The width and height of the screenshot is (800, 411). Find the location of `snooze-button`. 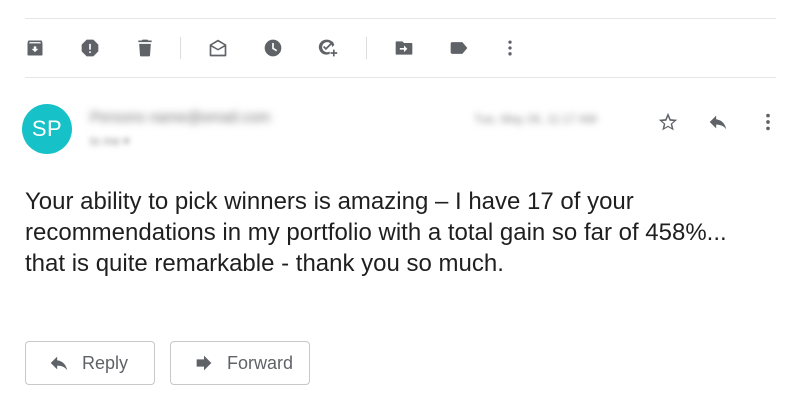

snooze-button is located at coordinates (273, 48).